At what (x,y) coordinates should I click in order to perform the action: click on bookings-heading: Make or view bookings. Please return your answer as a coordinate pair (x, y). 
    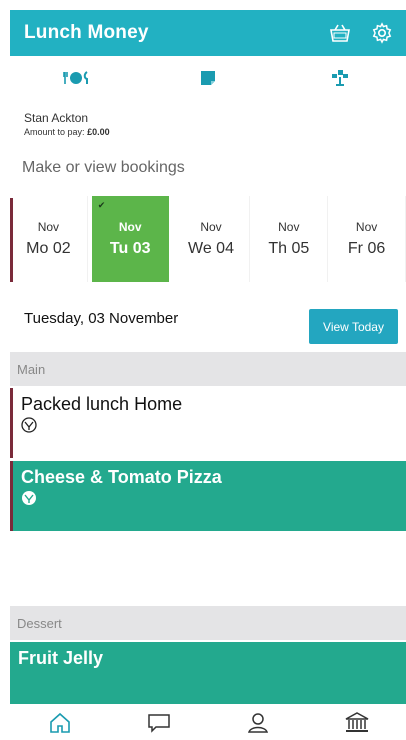
    Looking at the image, I should click on (103, 167).